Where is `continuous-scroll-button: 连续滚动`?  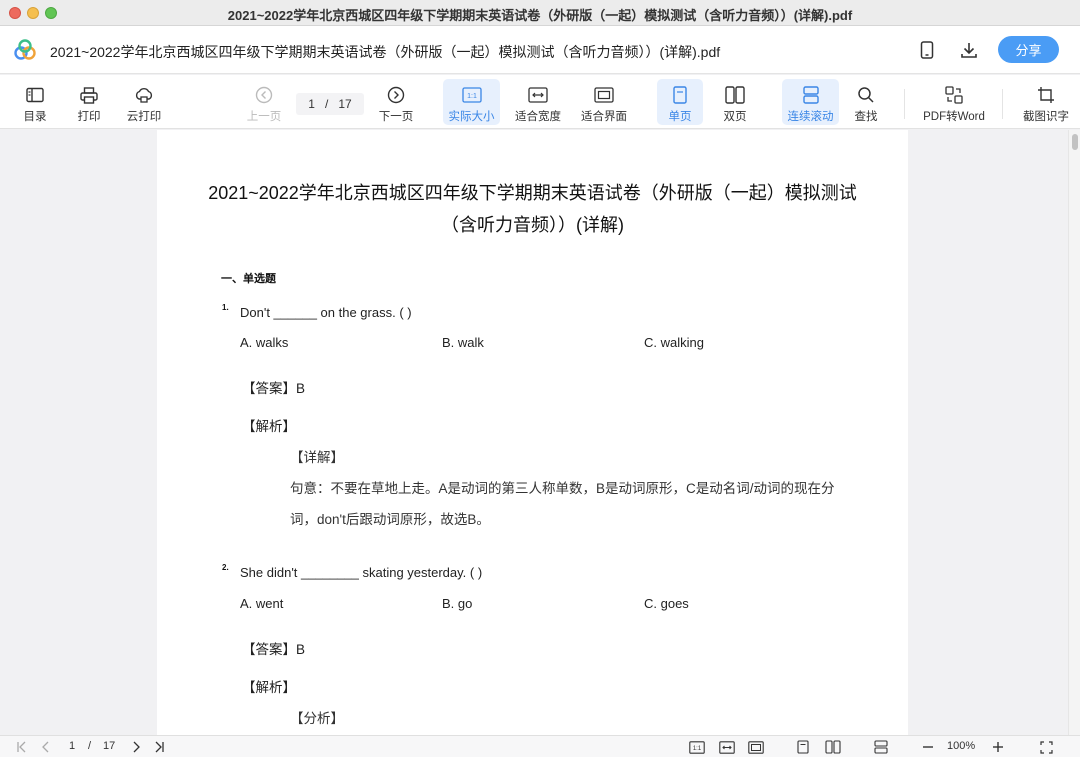 continuous-scroll-button: 连续滚动 is located at coordinates (810, 102).